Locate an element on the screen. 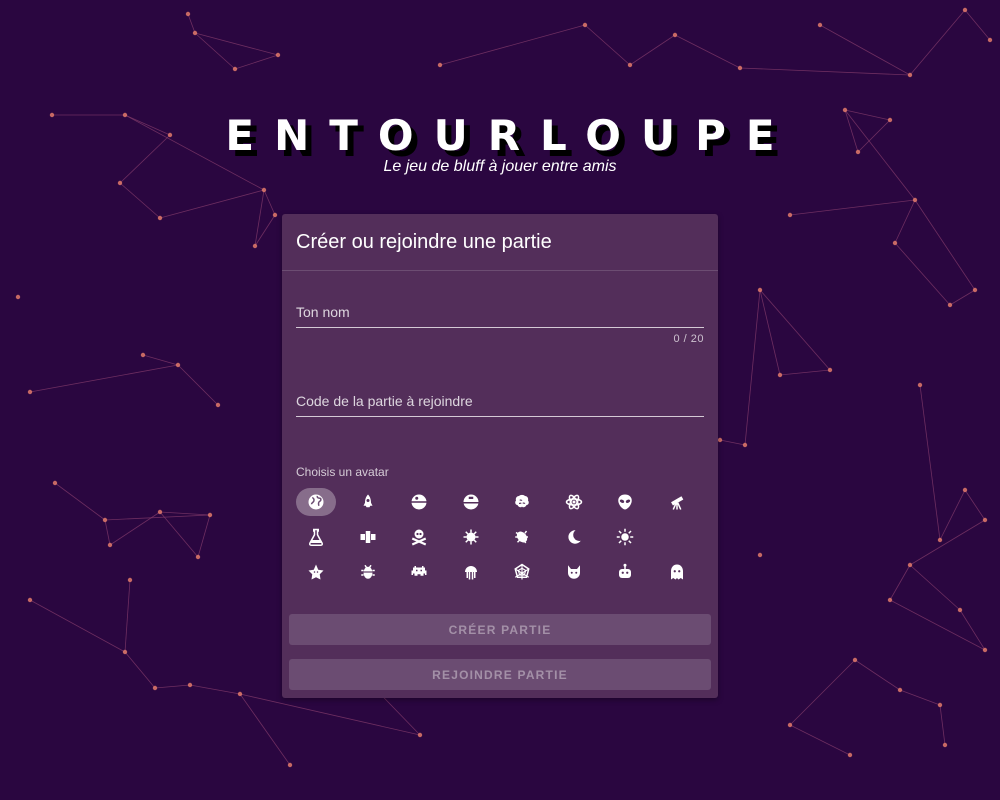 The height and width of the screenshot is (800, 1000). atom-icon is located at coordinates (573, 502).